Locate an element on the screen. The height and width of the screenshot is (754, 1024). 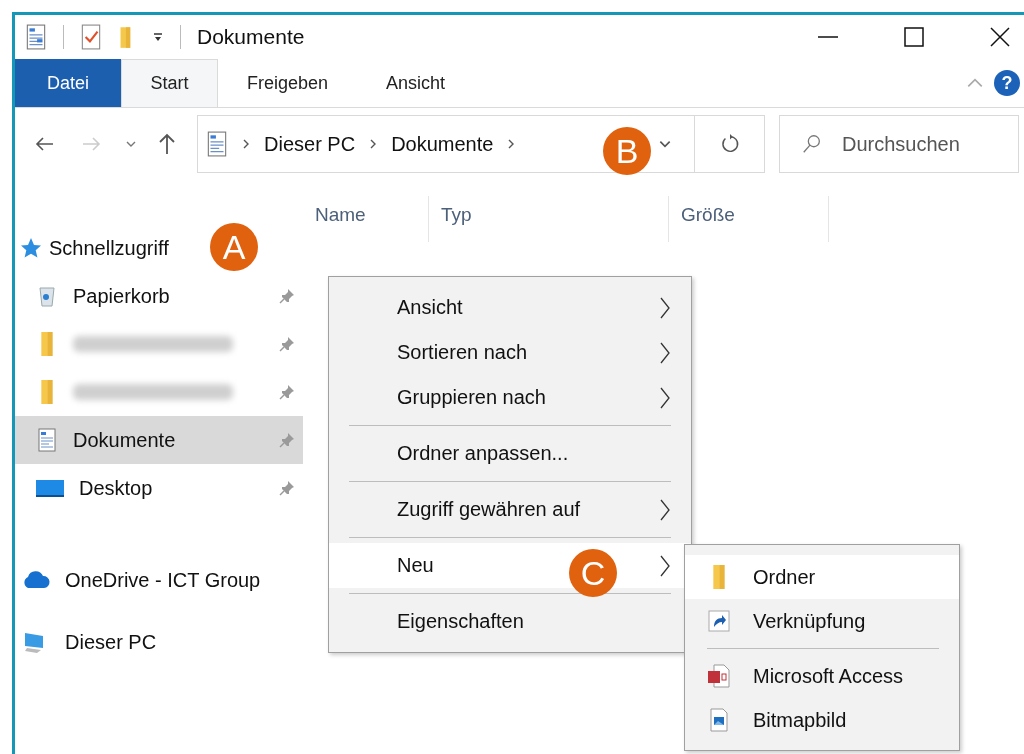
sidebar-item: Schnellzugriff is located at coordinates (94, 248).